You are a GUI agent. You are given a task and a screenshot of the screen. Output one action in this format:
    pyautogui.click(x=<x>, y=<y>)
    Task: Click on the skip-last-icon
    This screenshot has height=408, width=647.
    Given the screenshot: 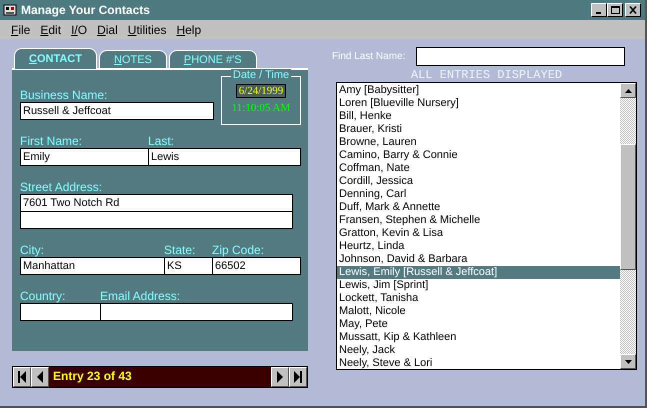 What is the action you would take?
    pyautogui.click(x=298, y=377)
    